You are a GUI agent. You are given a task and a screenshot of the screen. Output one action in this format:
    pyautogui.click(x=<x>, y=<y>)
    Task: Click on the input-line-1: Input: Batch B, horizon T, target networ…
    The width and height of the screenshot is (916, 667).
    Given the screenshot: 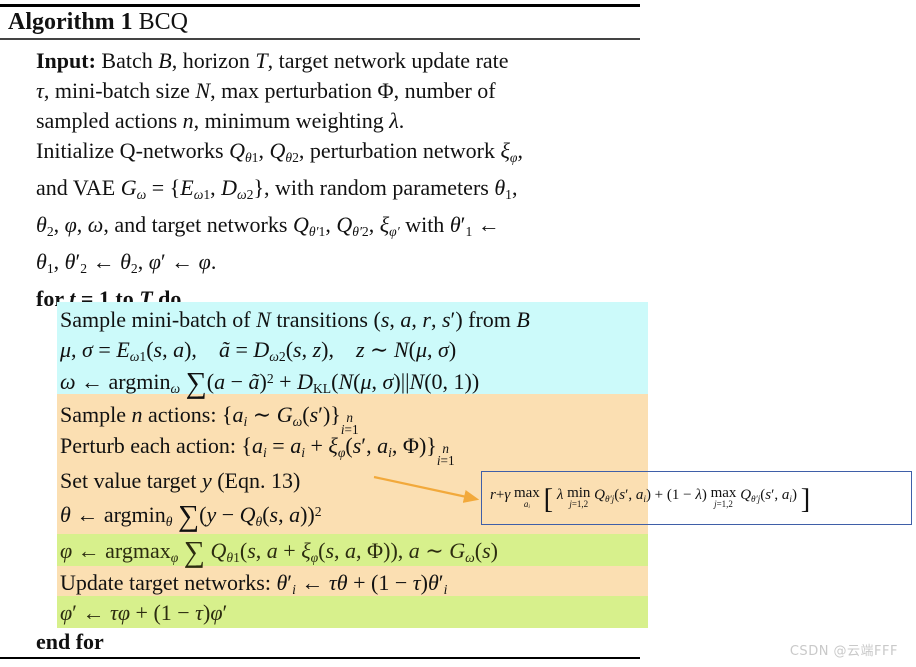 What is the action you would take?
    pyautogui.click(x=272, y=60)
    